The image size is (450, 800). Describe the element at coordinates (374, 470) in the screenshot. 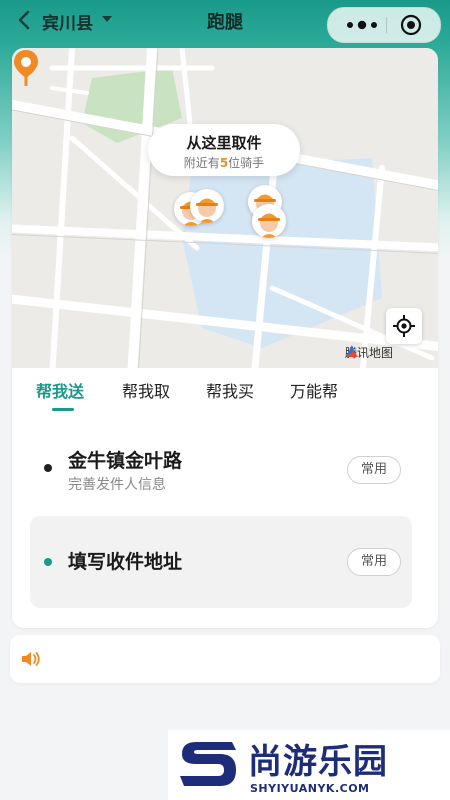

I see `sender-common-button: 常用` at that location.